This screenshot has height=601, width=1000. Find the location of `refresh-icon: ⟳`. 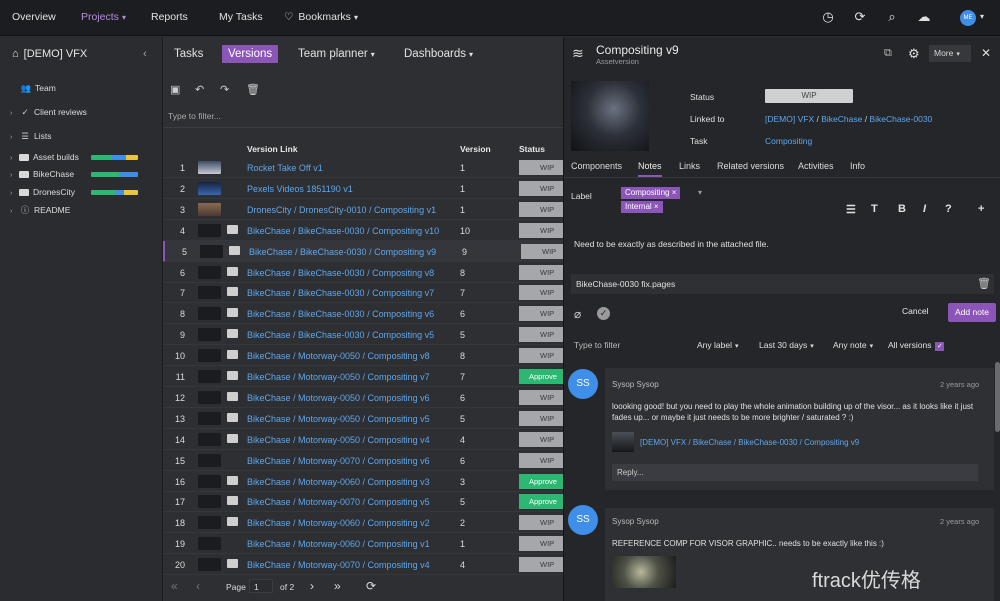

refresh-icon: ⟳ is located at coordinates (371, 586).